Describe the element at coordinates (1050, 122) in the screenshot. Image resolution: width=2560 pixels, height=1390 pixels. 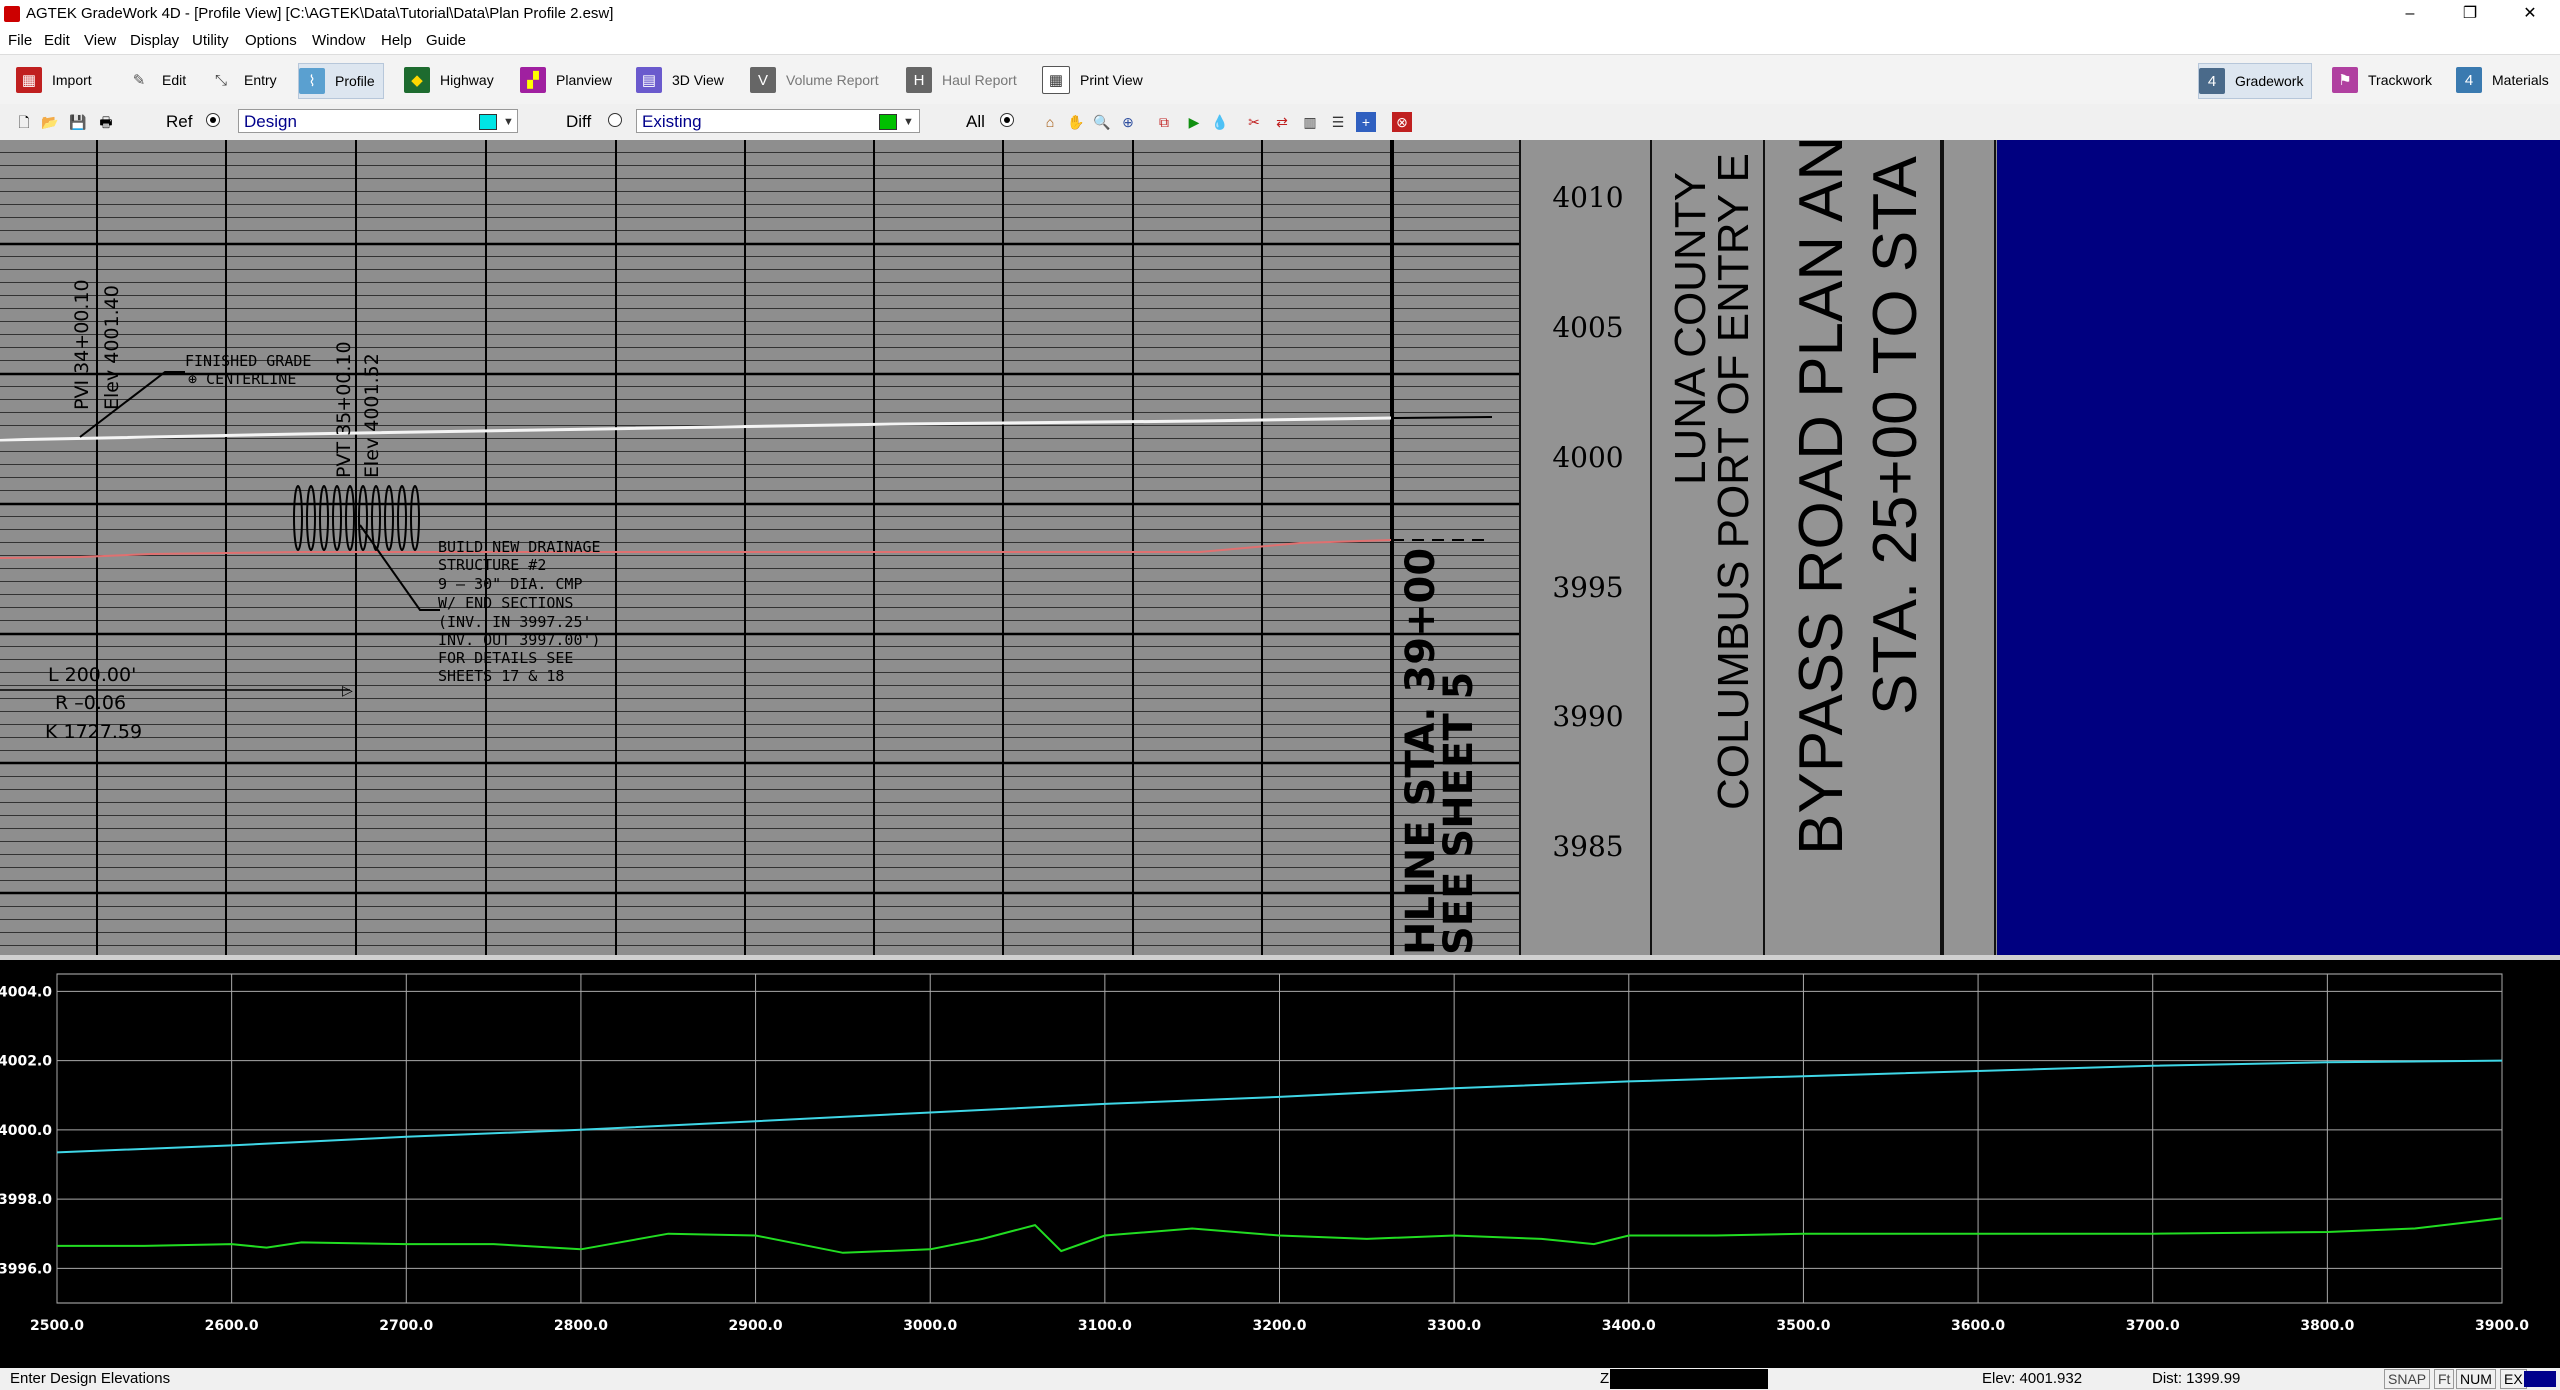
I see `home-icon: ⌂` at that location.